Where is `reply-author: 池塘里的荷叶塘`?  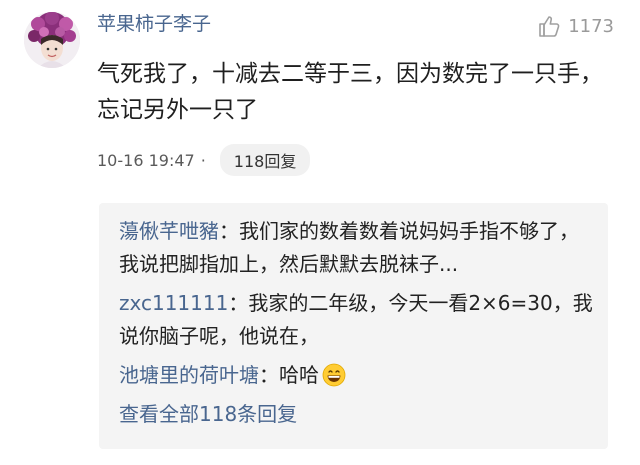 reply-author: 池塘里的荷叶塘 is located at coordinates (189, 375).